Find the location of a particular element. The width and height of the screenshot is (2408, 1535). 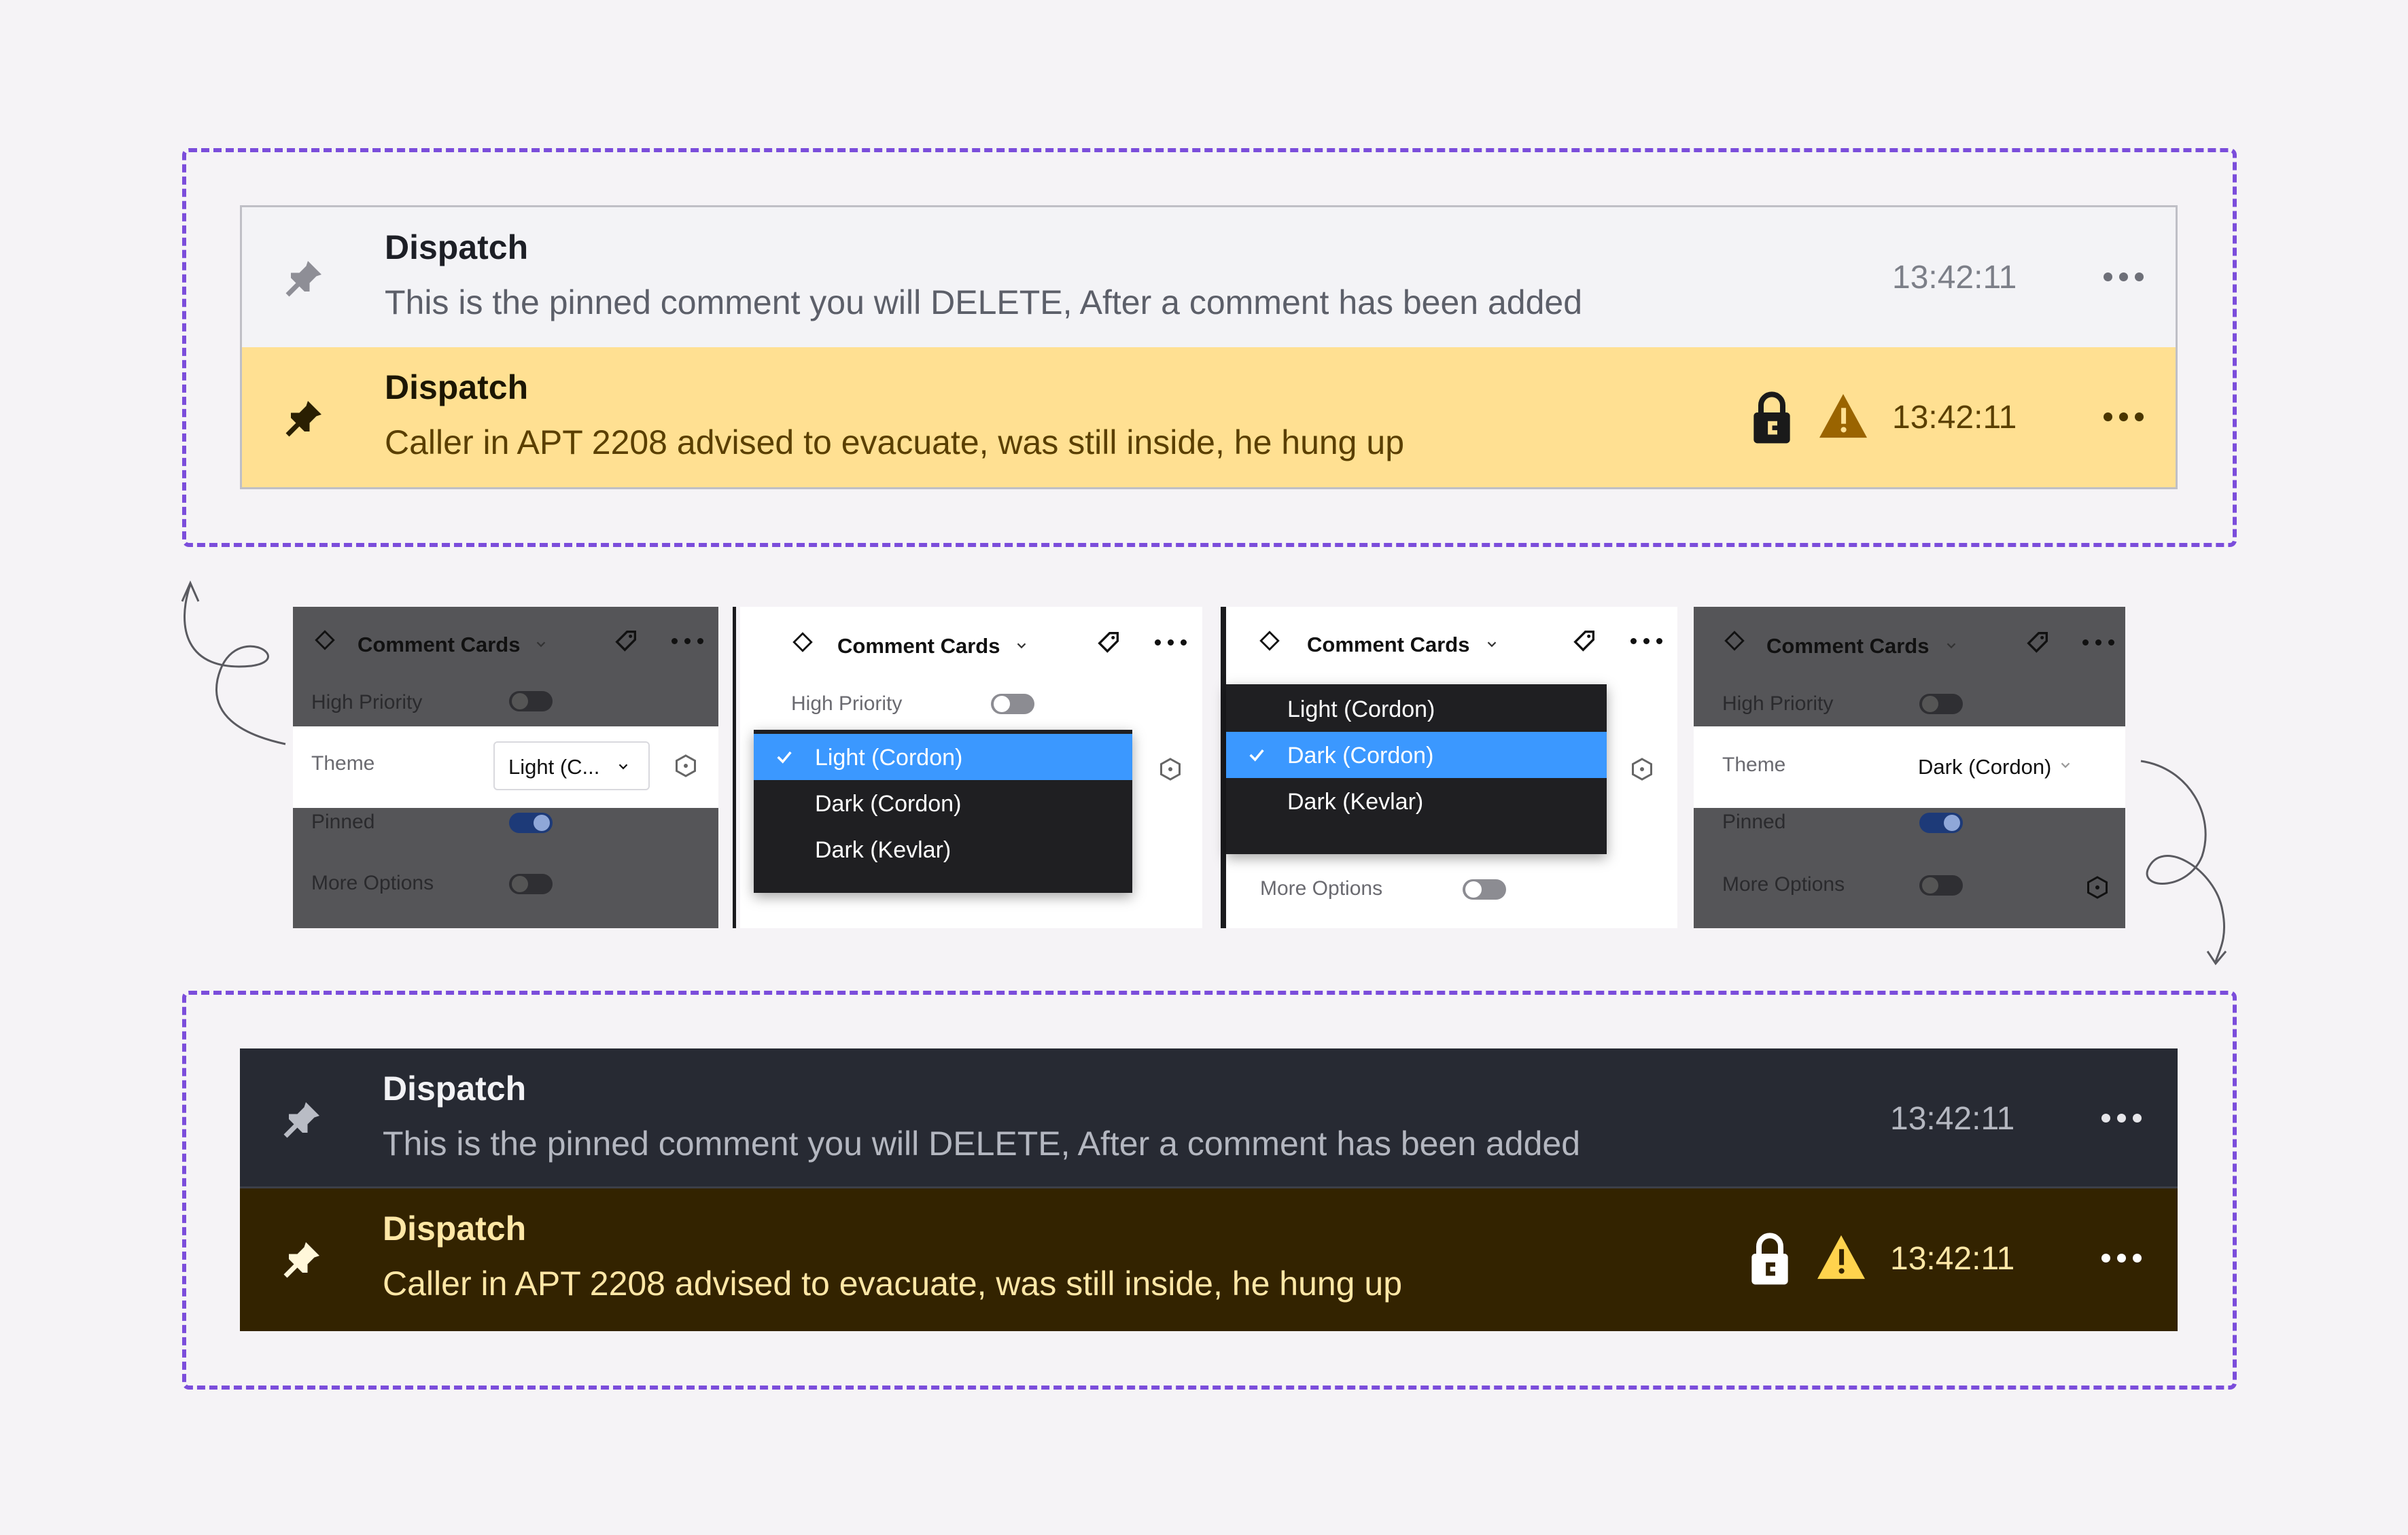

theme-option: Dark (Cordon) is located at coordinates (943, 803).